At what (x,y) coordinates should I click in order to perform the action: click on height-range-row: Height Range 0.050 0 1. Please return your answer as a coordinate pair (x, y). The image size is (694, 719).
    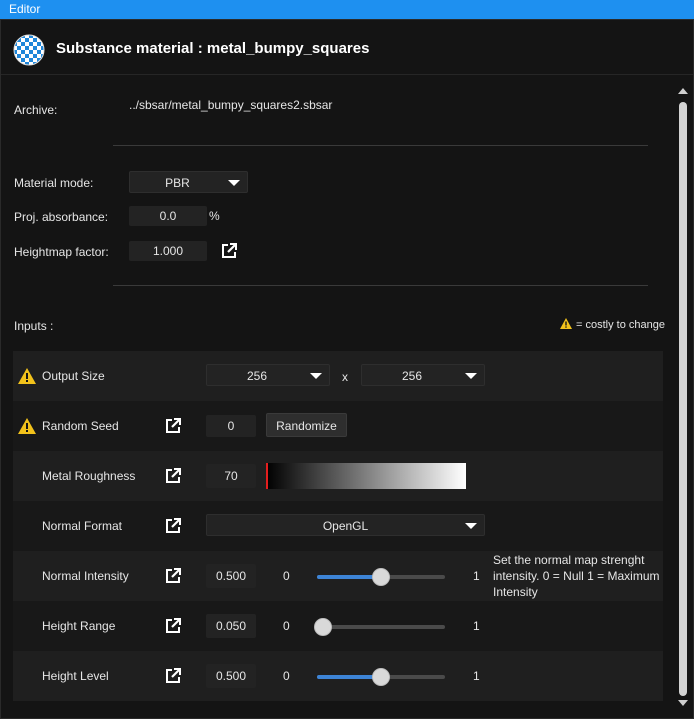
    Looking at the image, I should click on (338, 626).